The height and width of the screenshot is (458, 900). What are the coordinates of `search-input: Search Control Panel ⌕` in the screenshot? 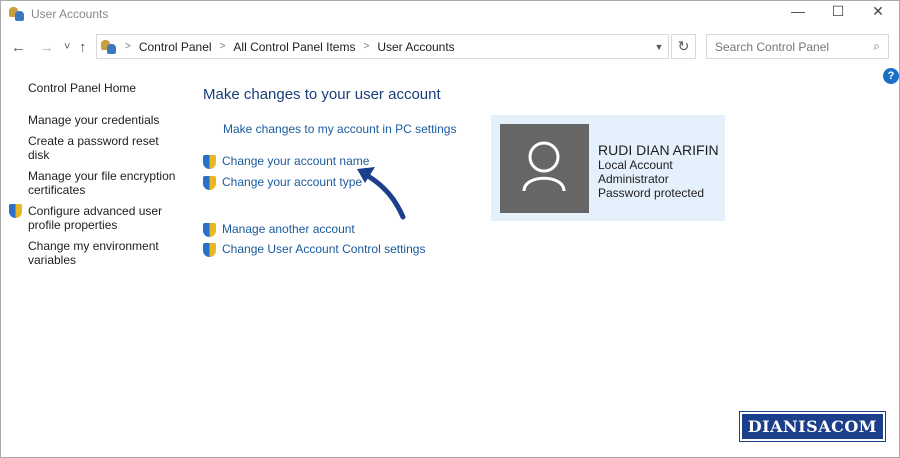 It's located at (797, 46).